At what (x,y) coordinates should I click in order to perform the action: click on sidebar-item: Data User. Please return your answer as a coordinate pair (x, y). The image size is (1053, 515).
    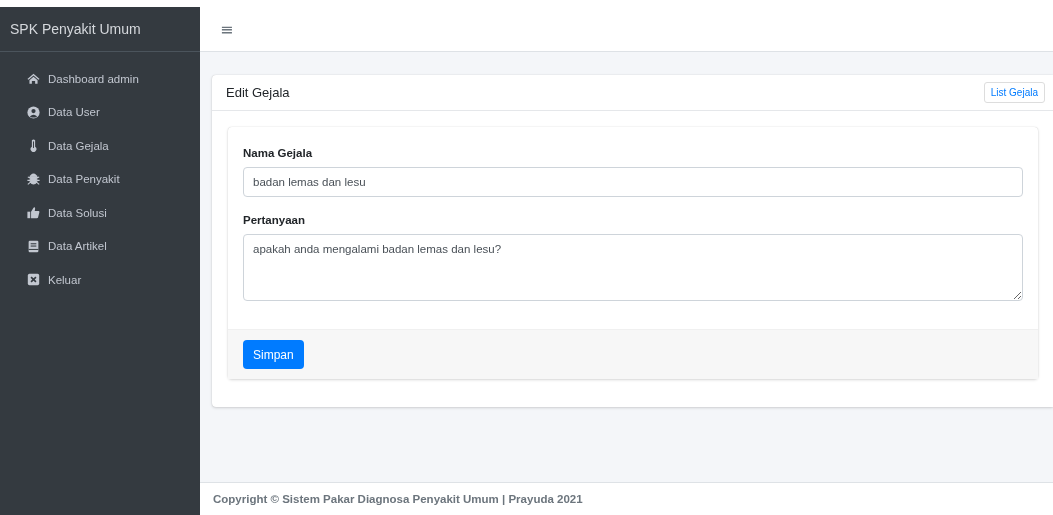
    Looking at the image, I should click on (113, 112).